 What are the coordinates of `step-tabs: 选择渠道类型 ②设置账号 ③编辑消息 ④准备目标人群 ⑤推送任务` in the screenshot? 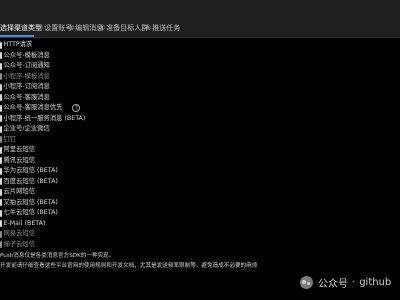 It's located at (200, 19).